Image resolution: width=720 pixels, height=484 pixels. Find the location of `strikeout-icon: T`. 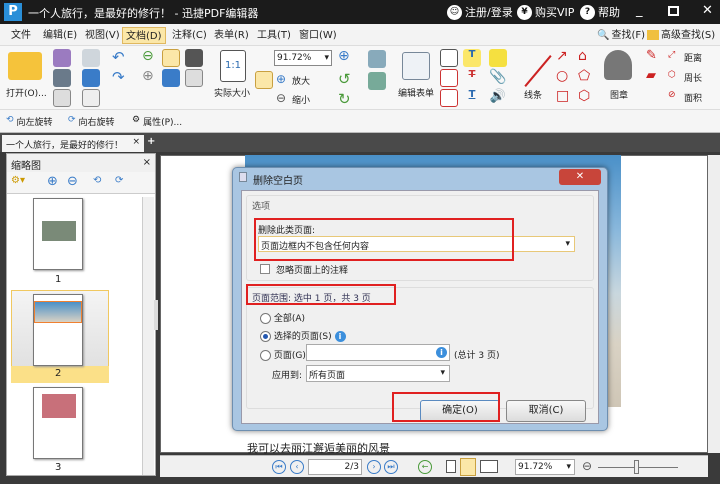

strikeout-icon: T is located at coordinates (472, 78).